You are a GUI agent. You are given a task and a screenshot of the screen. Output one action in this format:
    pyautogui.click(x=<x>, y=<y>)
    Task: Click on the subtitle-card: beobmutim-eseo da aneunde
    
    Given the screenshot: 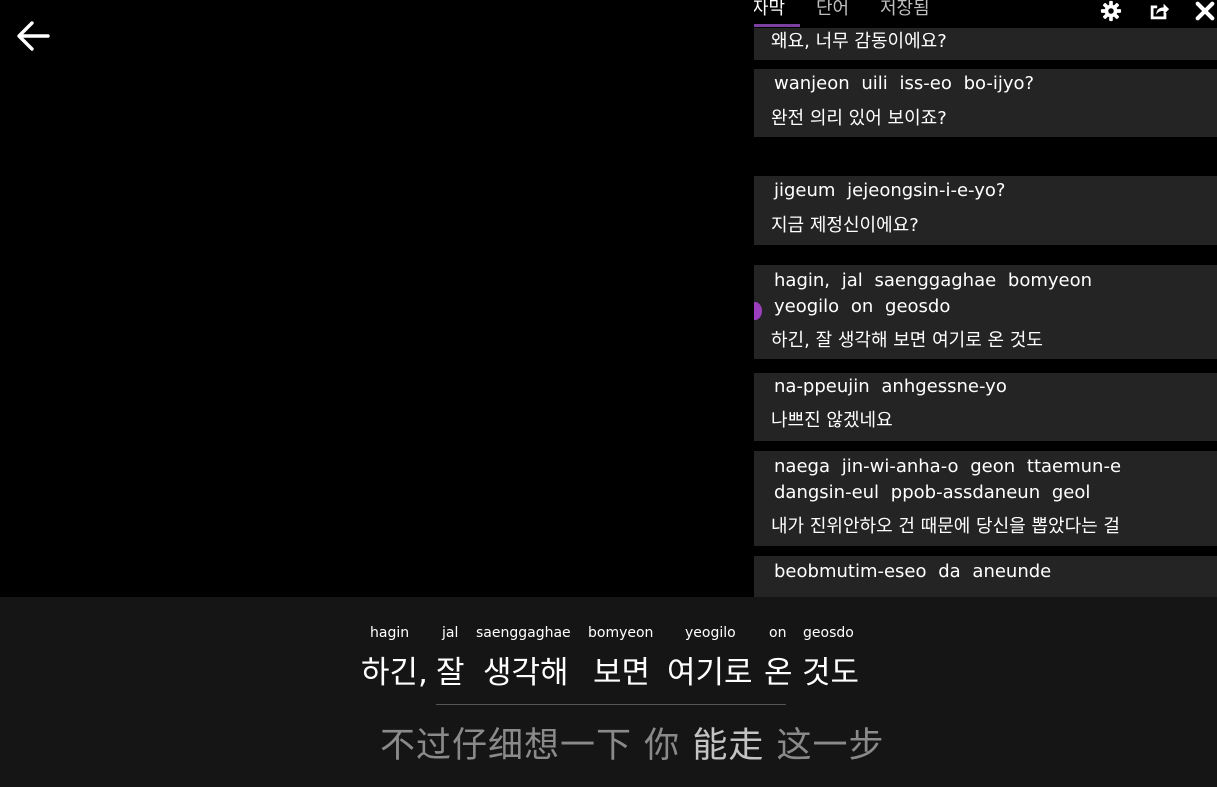 What is the action you would take?
    pyautogui.click(x=985, y=576)
    